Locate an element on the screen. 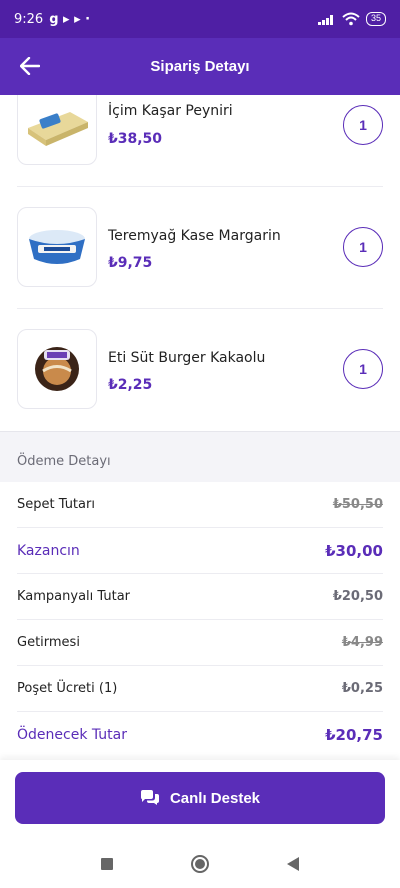 The image size is (400, 888). notification-icons: g ▸ ▸ · is located at coordinates (70, 19).